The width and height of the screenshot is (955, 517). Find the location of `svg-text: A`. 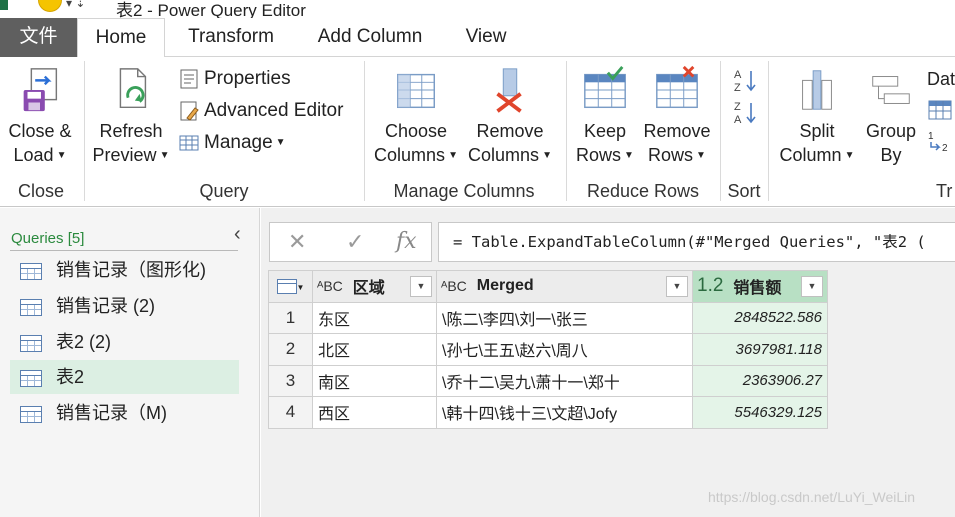

svg-text: A is located at coordinates (738, 75).